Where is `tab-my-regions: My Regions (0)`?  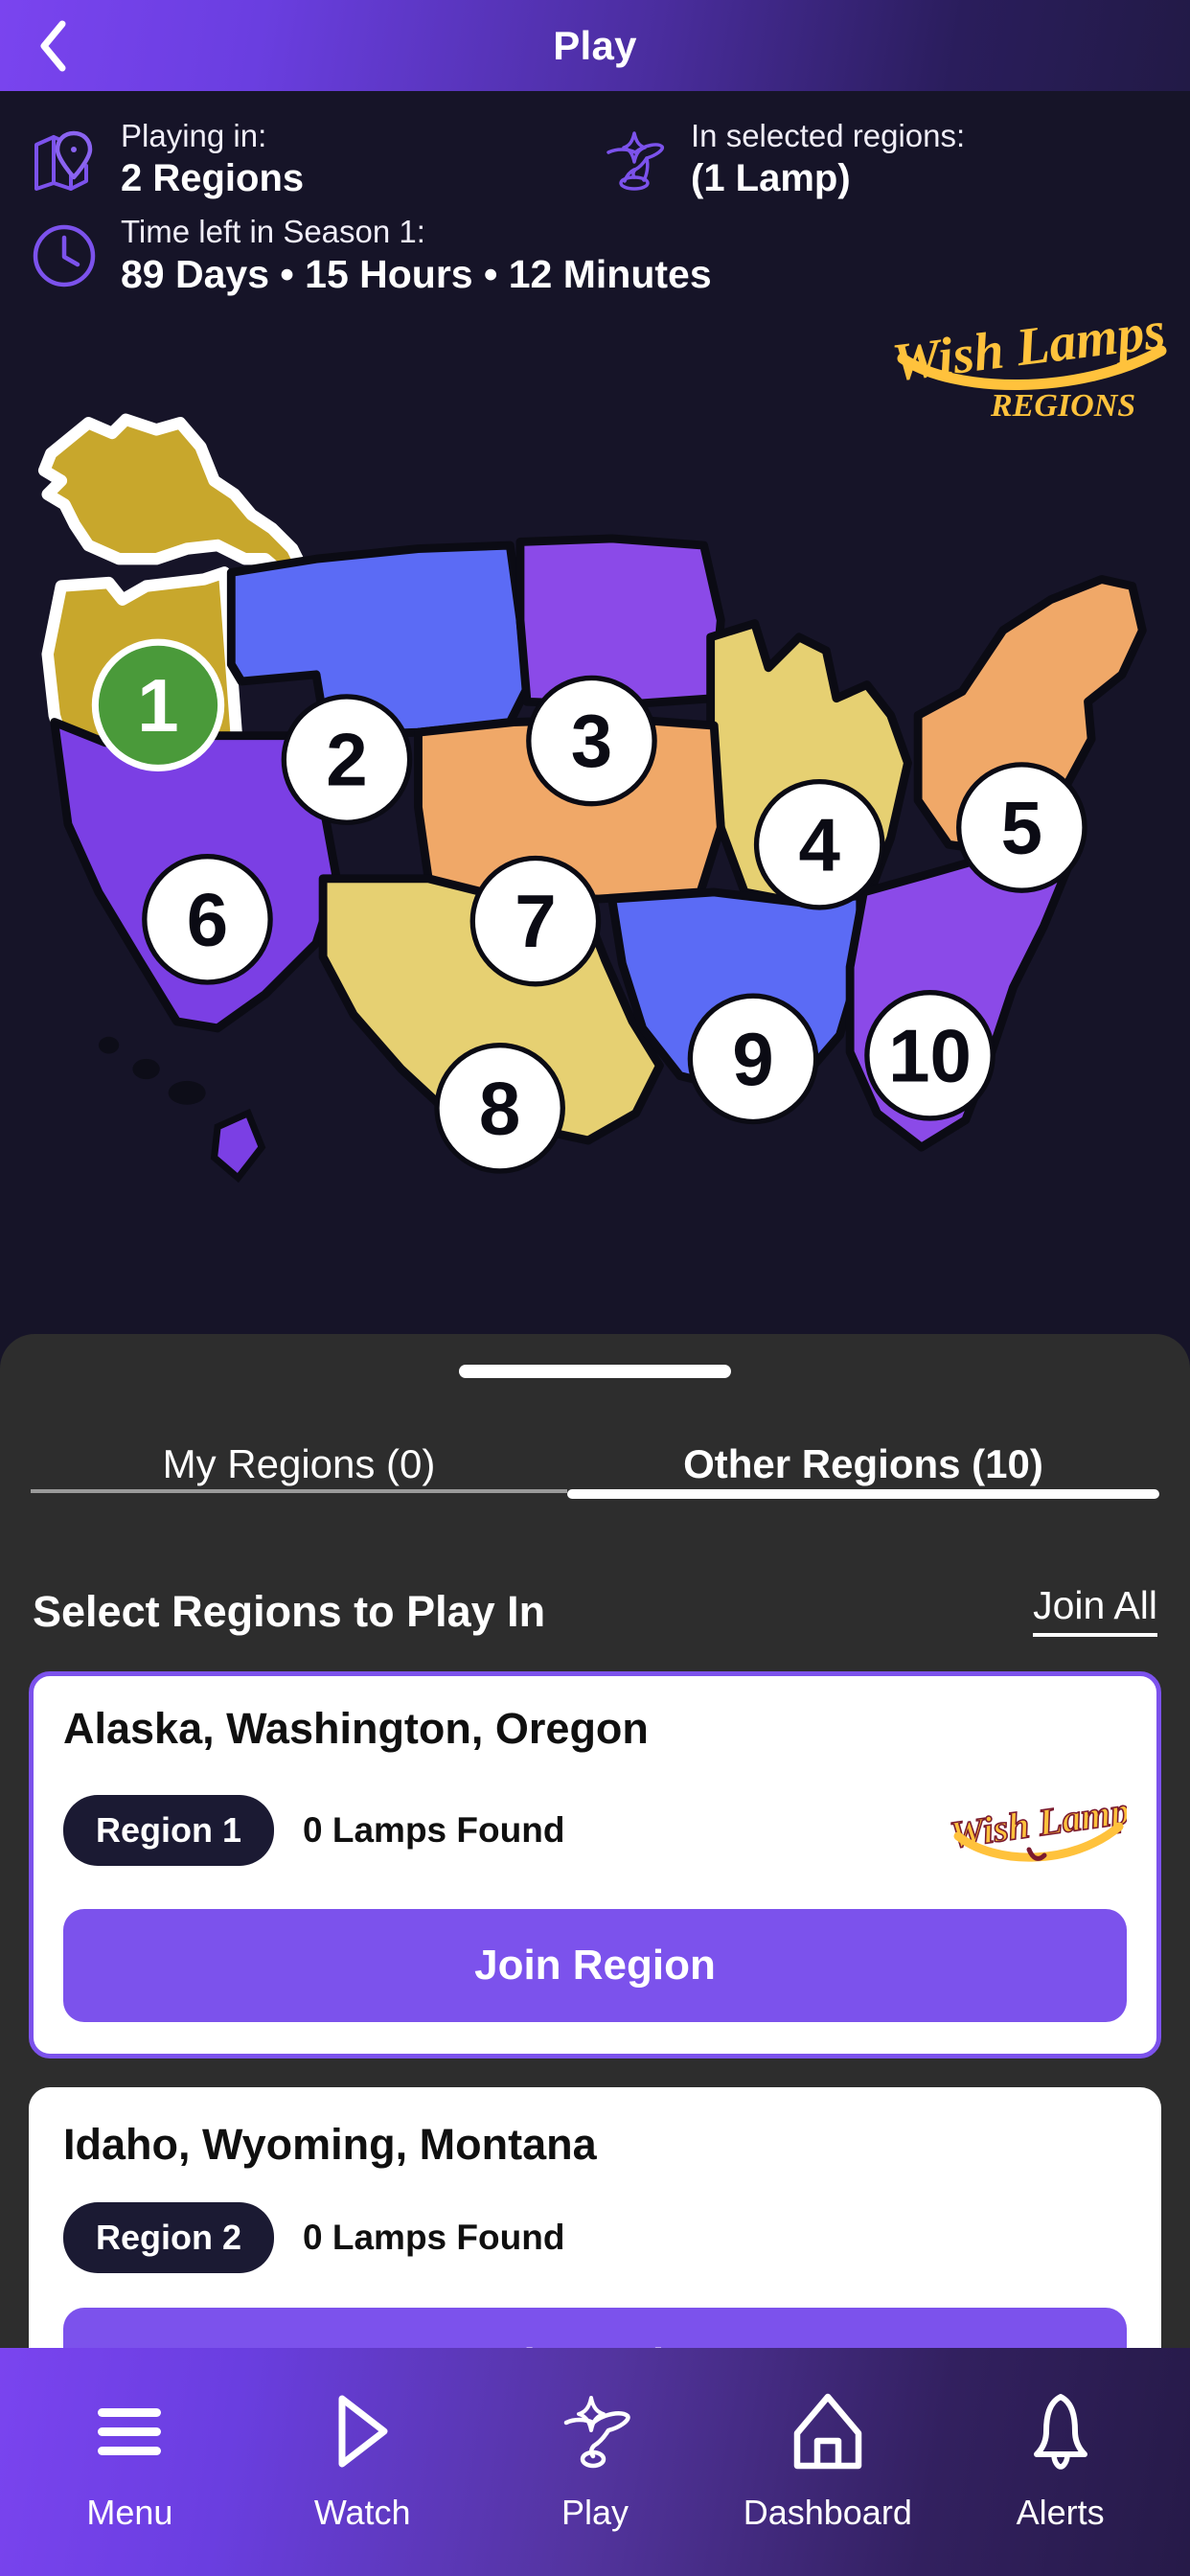 tab-my-regions: My Regions (0) is located at coordinates (299, 1464).